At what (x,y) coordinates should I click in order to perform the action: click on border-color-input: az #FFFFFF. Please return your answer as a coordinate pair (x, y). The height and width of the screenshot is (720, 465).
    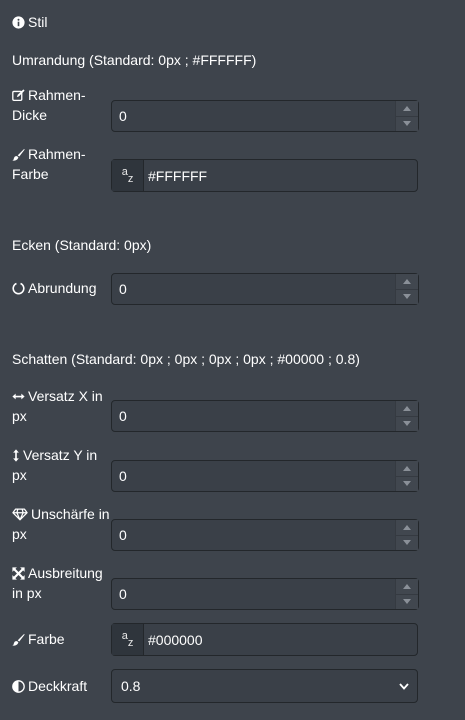
    Looking at the image, I should click on (264, 175).